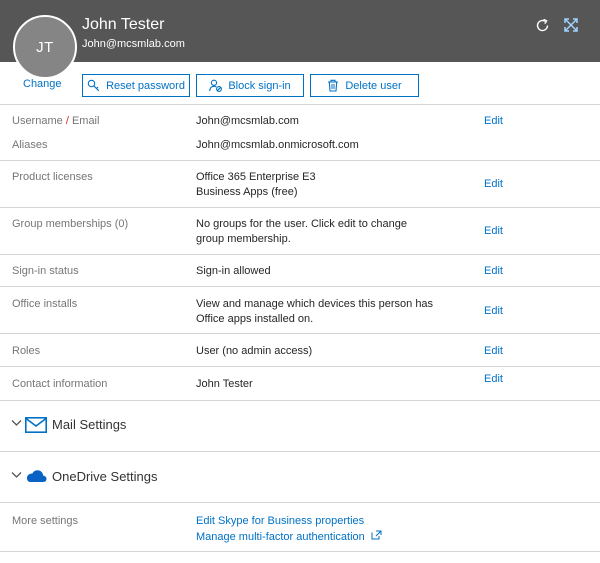 The width and height of the screenshot is (600, 563). I want to click on user-header: John Tester John@mcsmlab.com, so click(300, 31).